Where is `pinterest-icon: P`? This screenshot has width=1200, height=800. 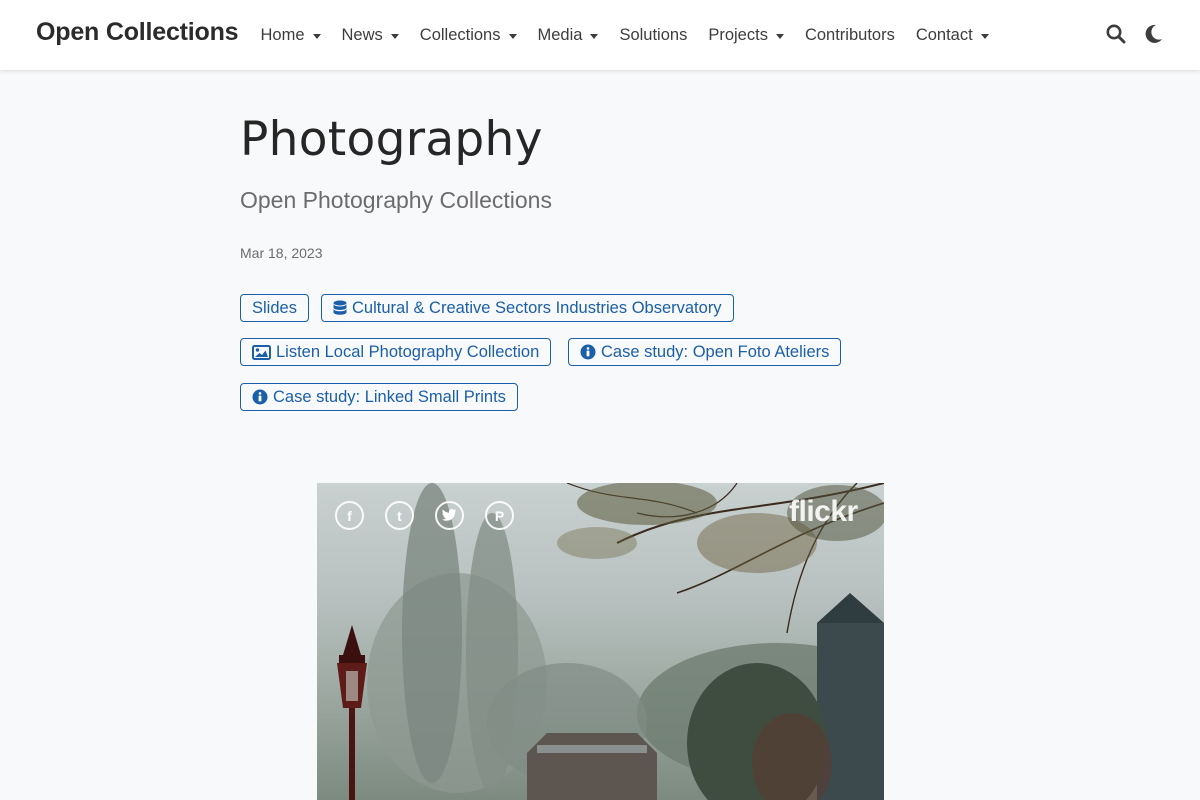
pinterest-icon: P is located at coordinates (499, 515).